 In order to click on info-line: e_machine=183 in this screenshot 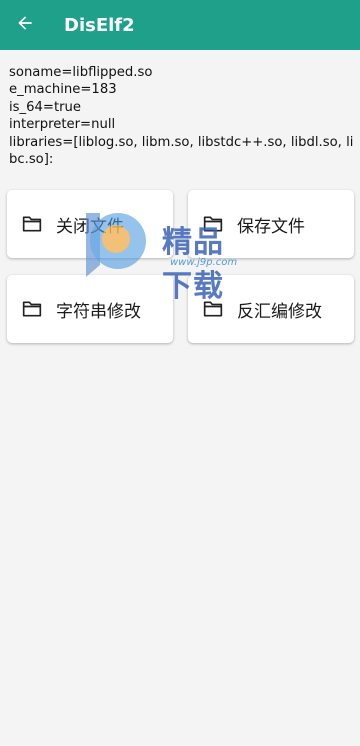, I will do `click(63, 90)`.